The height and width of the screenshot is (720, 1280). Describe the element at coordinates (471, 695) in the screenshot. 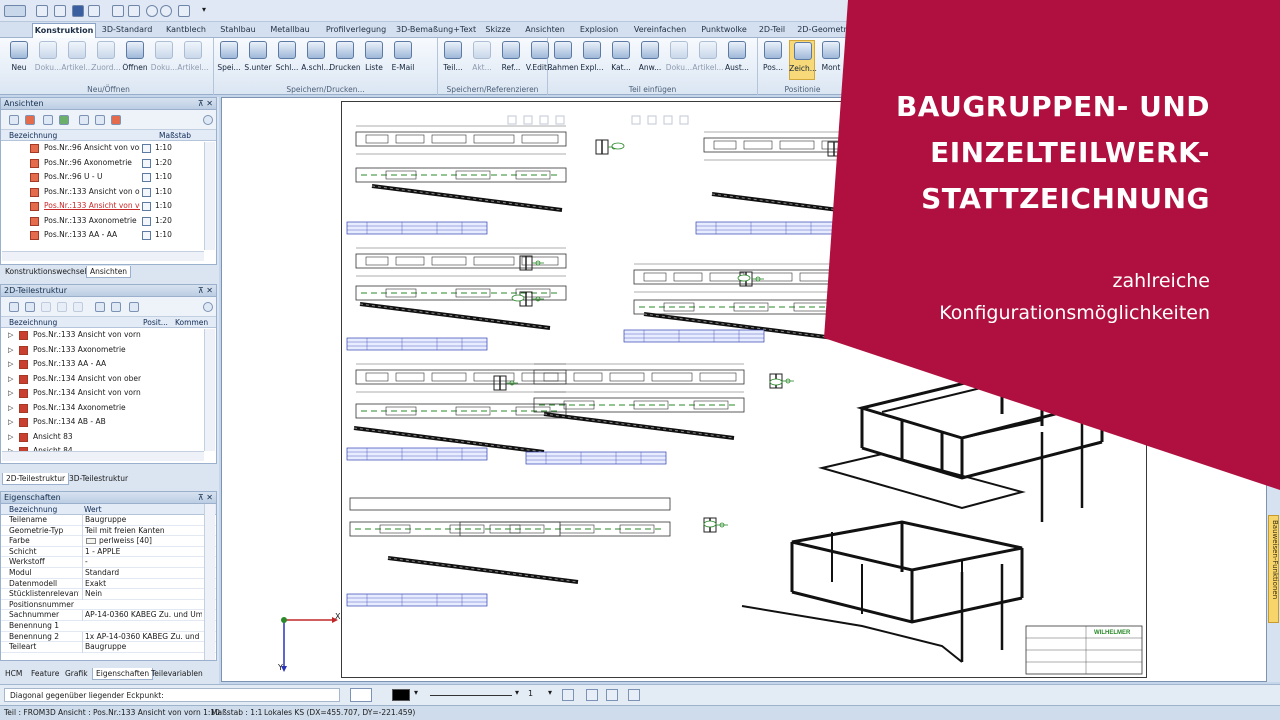

I see `line-style-preview` at that location.